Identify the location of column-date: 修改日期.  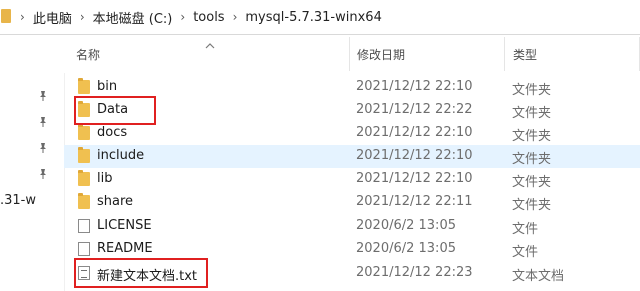
(381, 54).